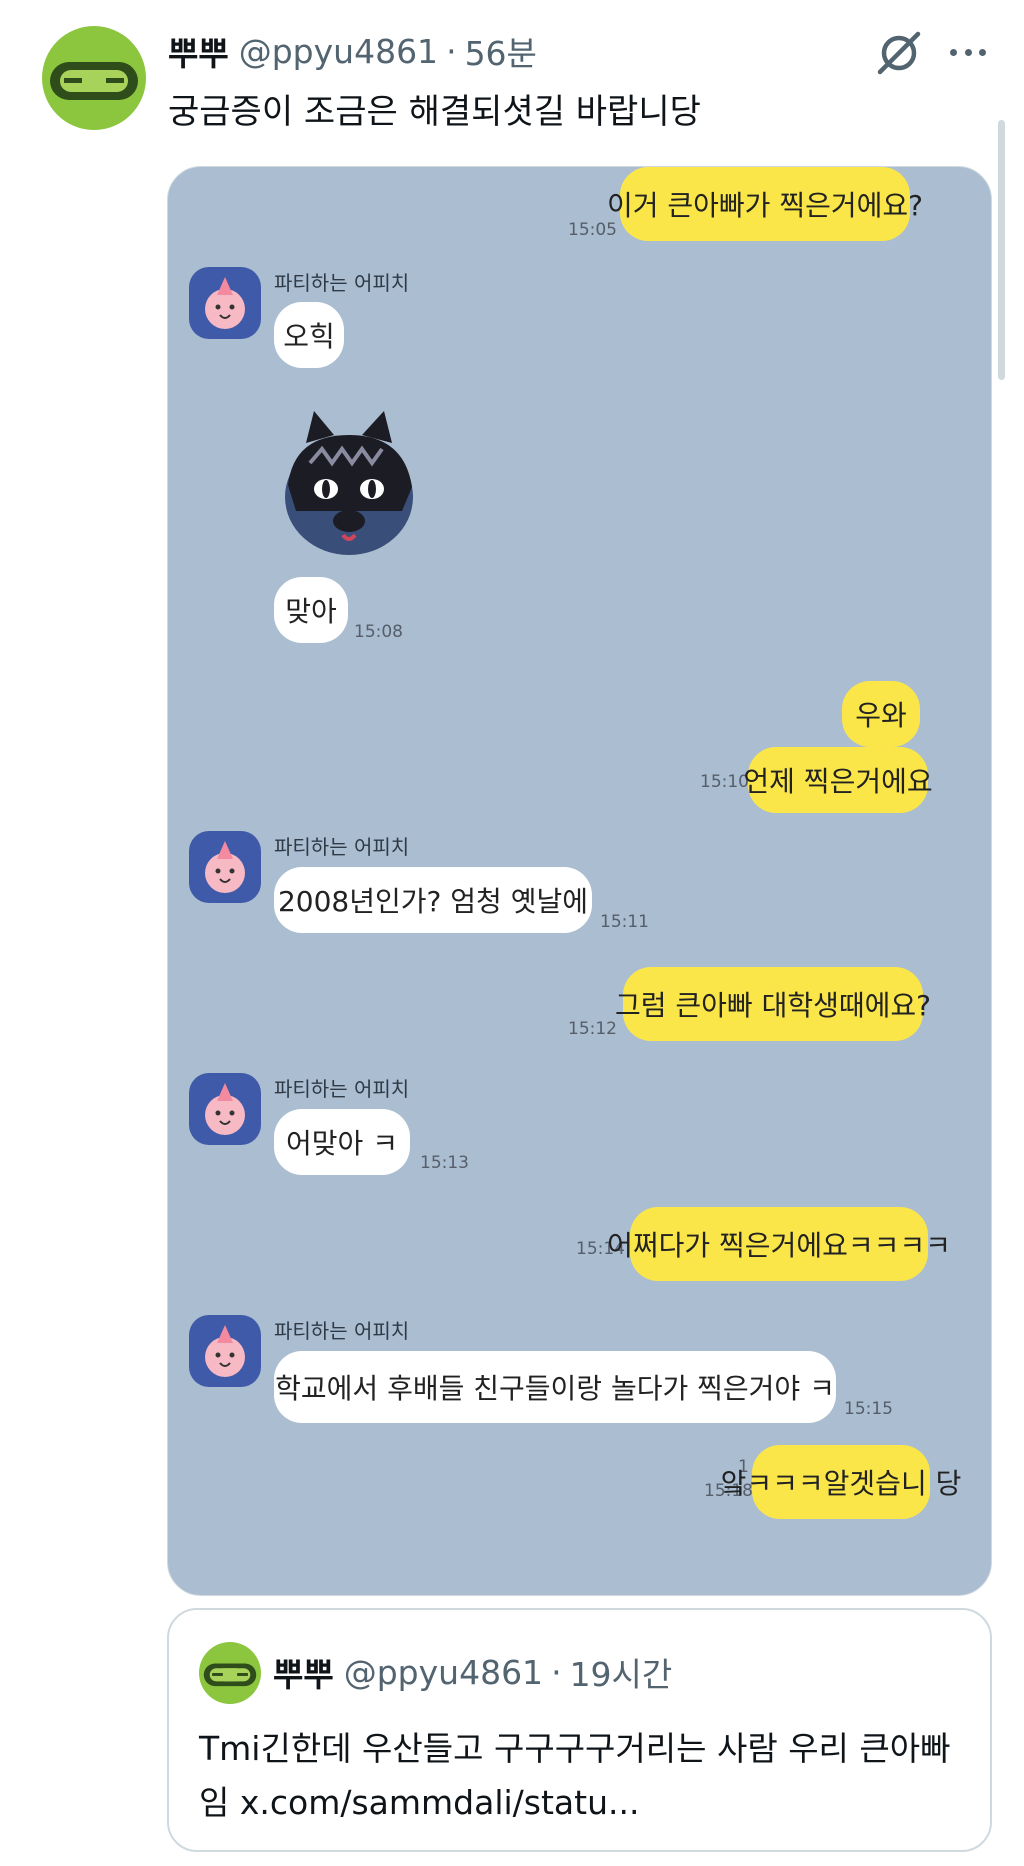 This screenshot has height=1866, width=1024. Describe the element at coordinates (444, 1163) in the screenshot. I see `message-time: 15:13` at that location.